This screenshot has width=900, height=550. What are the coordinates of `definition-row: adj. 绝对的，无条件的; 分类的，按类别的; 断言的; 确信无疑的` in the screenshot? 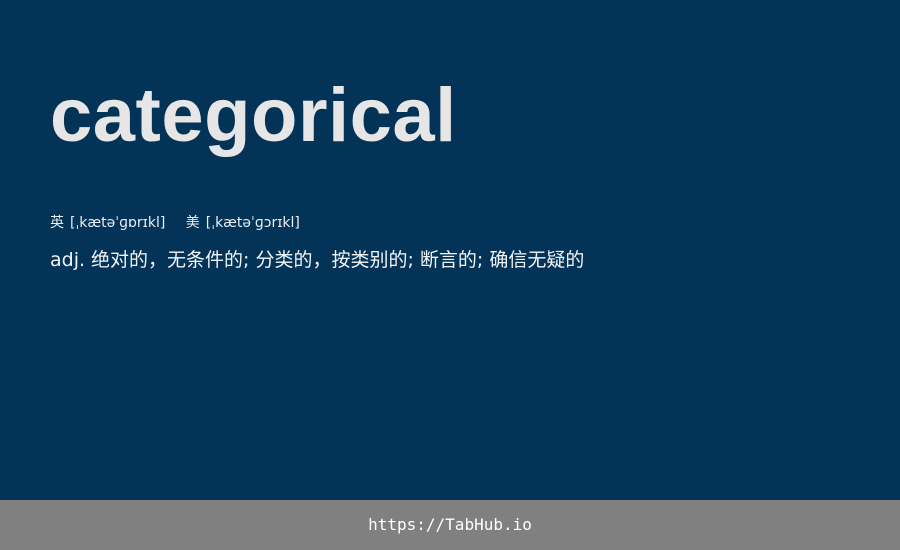 It's located at (317, 260).